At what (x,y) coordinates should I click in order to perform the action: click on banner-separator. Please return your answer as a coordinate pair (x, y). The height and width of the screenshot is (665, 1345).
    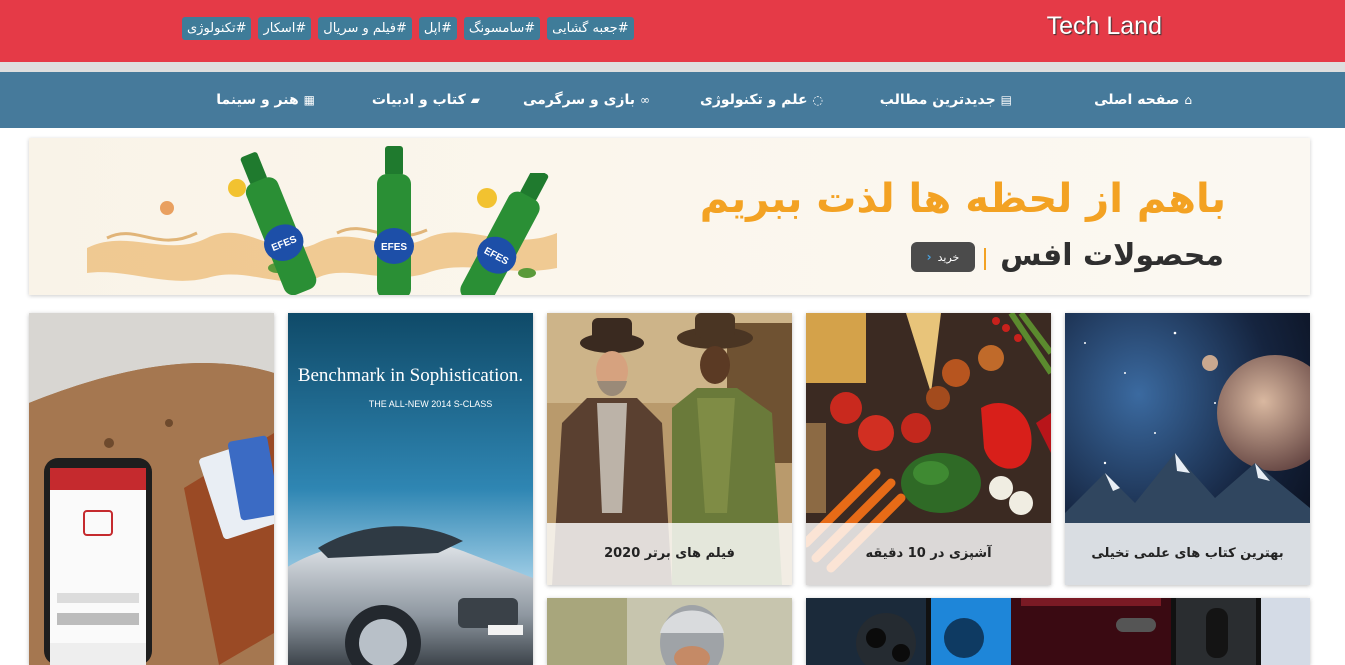
    Looking at the image, I should click on (985, 259).